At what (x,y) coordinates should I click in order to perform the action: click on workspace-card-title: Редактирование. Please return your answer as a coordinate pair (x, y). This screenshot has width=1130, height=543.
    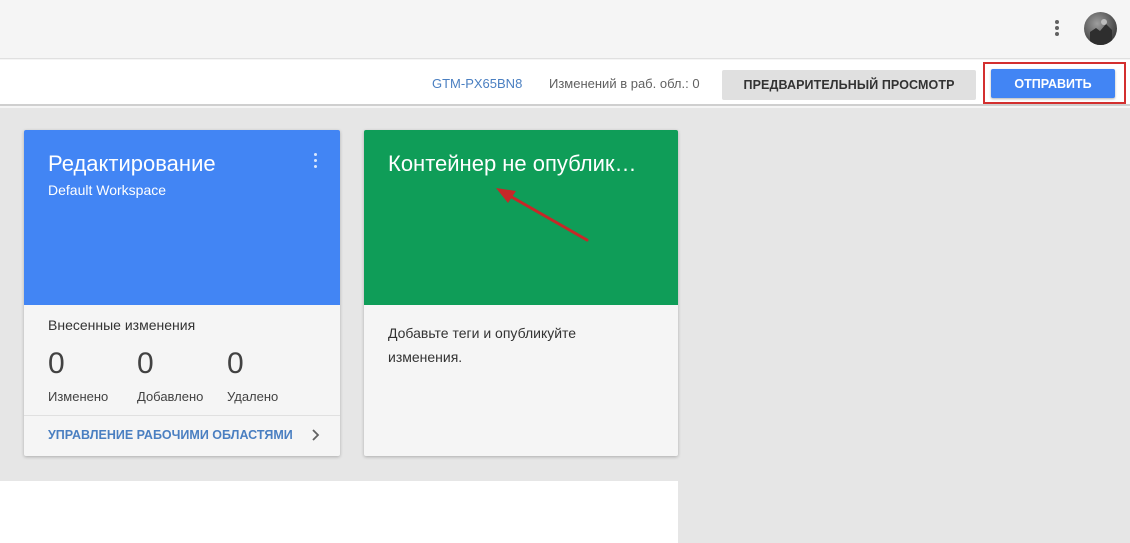
    Looking at the image, I should click on (132, 163).